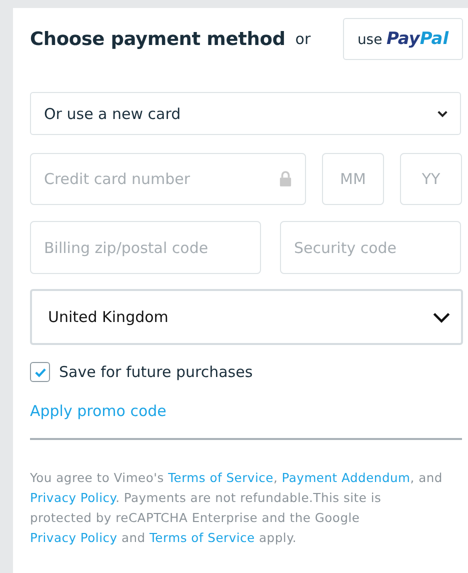 Image resolution: width=468 pixels, height=573 pixels. What do you see at coordinates (370, 247) in the screenshot?
I see `input-field: Security code` at bounding box center [370, 247].